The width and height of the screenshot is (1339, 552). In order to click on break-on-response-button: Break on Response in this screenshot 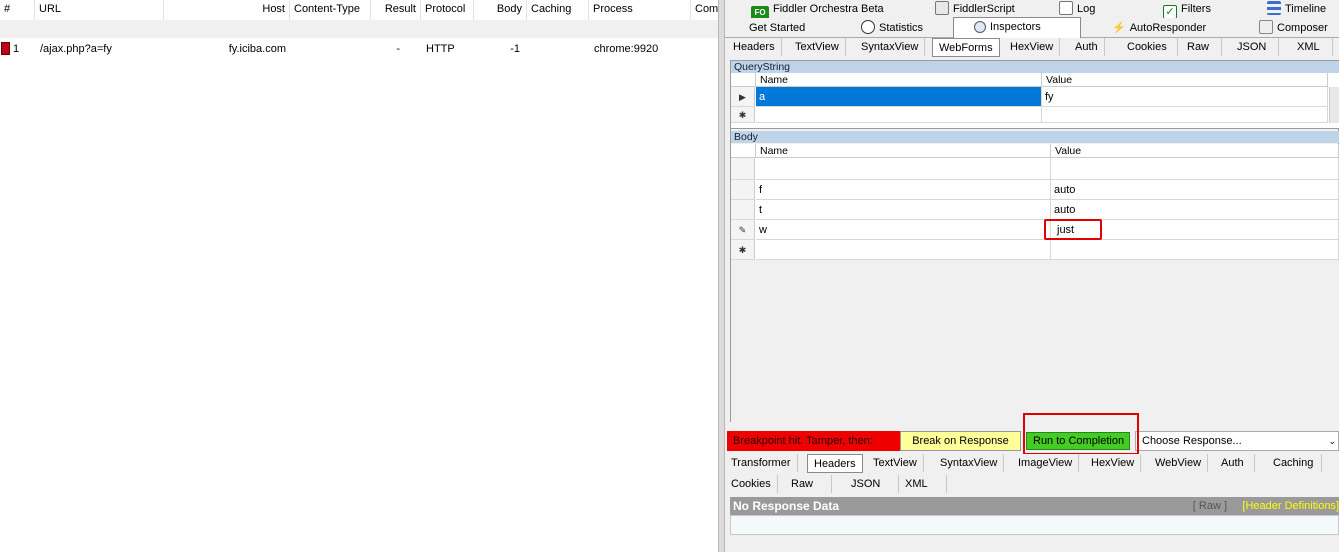, I will do `click(960, 441)`.